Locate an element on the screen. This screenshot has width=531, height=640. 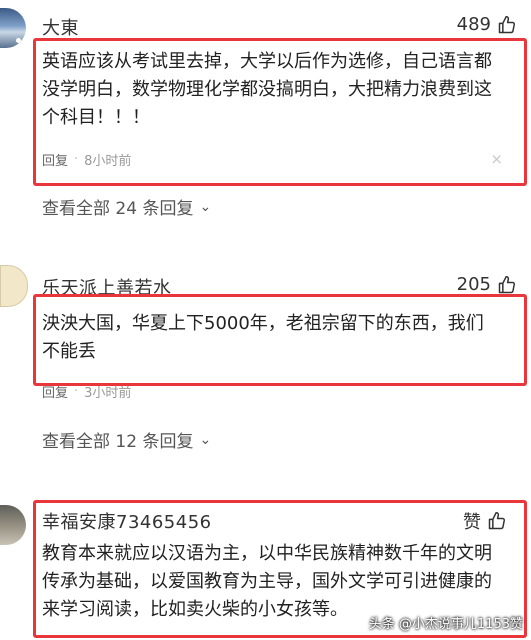
comment-text: 泱泱大国，华夏上下5000年，老祖宗留下的东西，我们 不能丢 is located at coordinates (263, 338).